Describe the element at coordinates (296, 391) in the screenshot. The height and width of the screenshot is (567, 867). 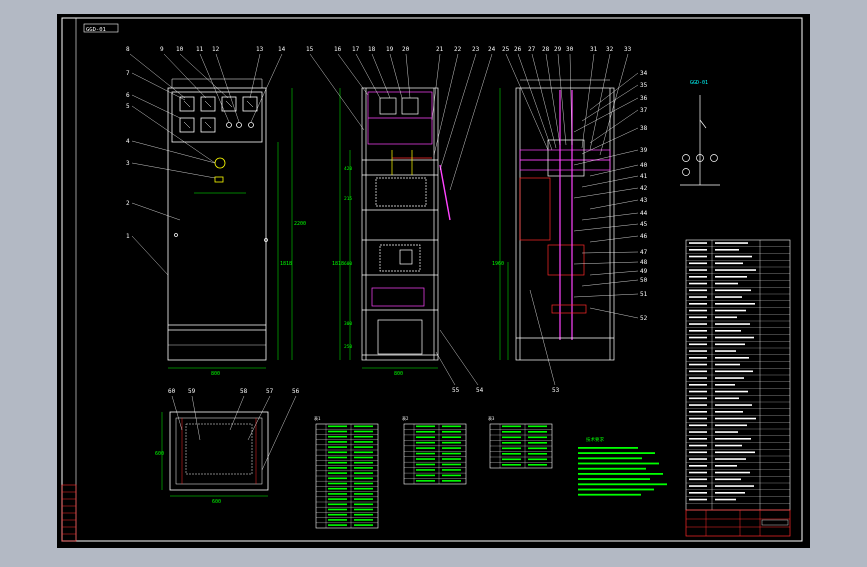
I see `svg-text: 56` at that location.